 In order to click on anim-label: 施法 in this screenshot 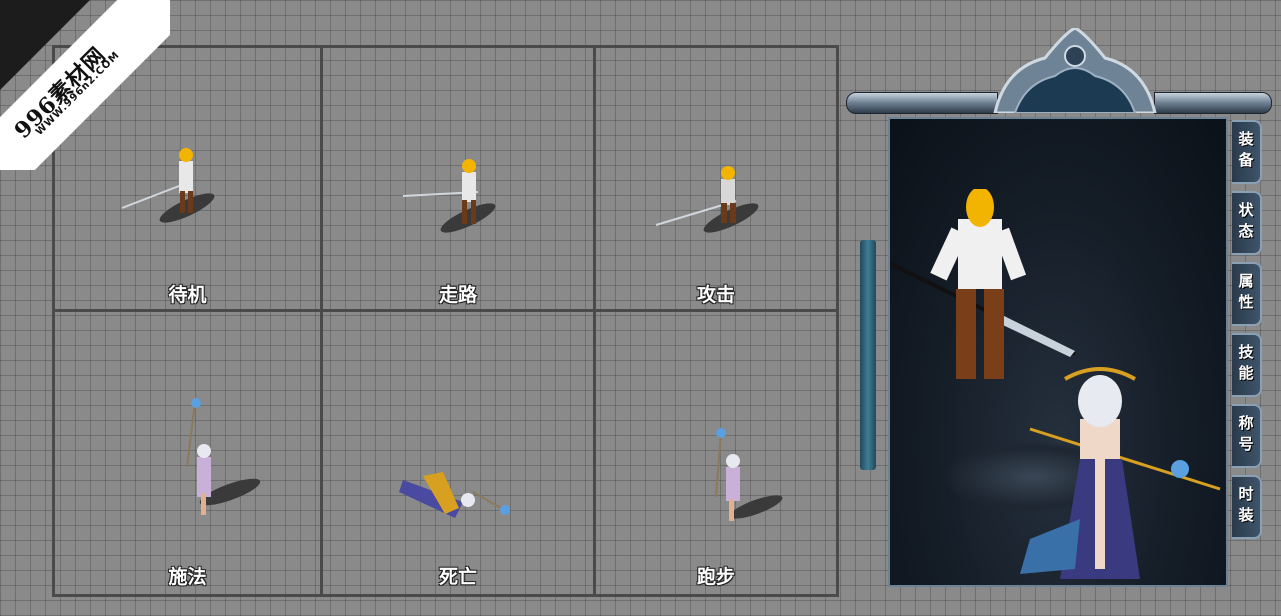, I will do `click(187, 577)`.